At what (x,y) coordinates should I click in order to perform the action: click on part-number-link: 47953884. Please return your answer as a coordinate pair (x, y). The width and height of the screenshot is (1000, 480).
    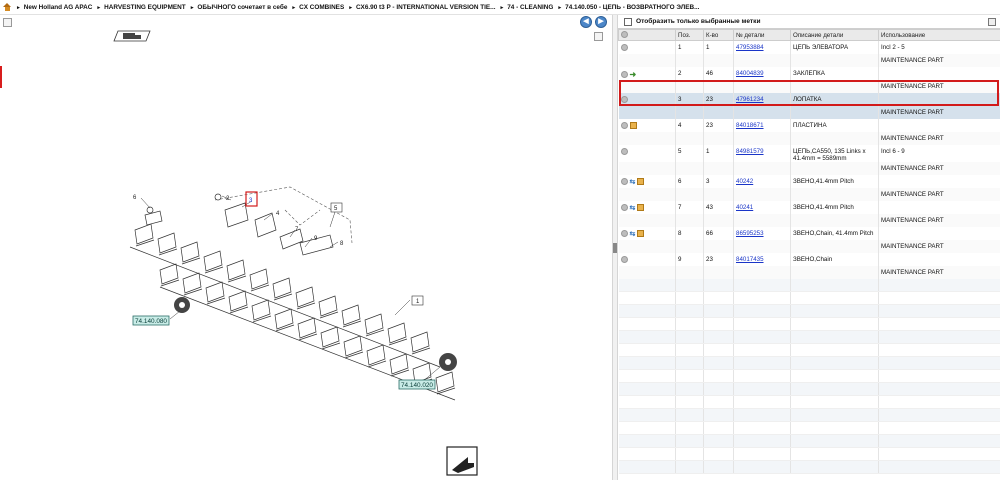
    Looking at the image, I should click on (750, 47).